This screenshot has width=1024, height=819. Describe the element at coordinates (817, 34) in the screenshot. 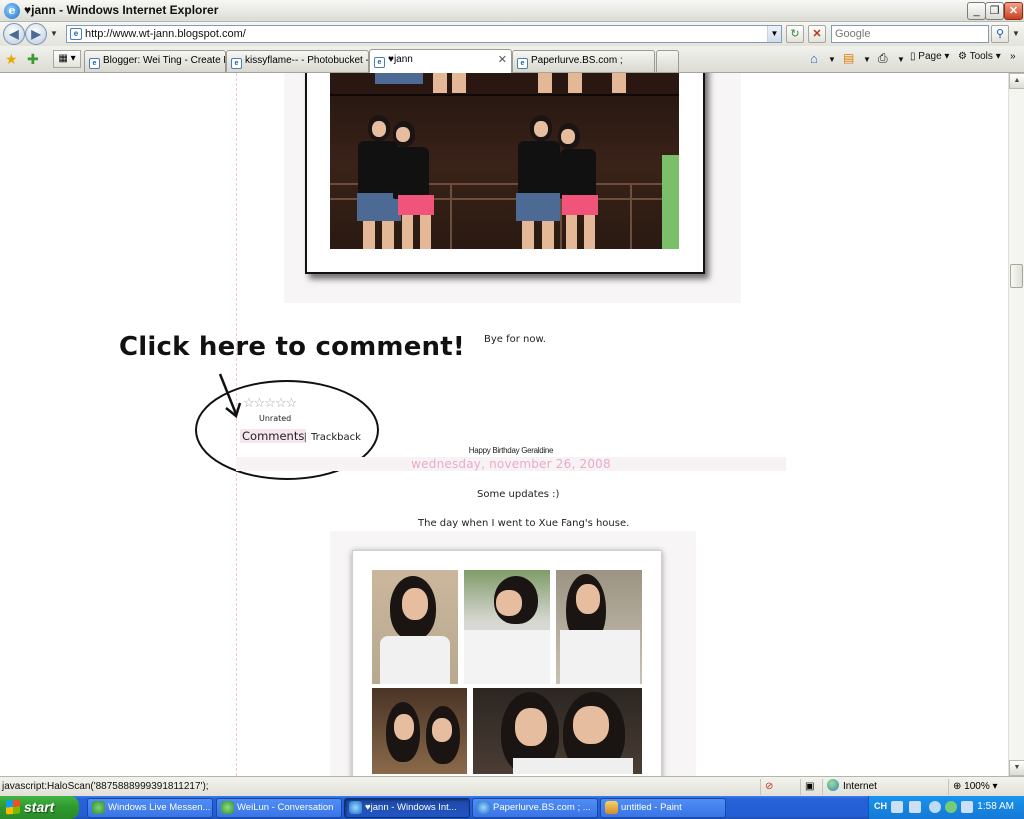

I see `stop-button: ✕` at that location.